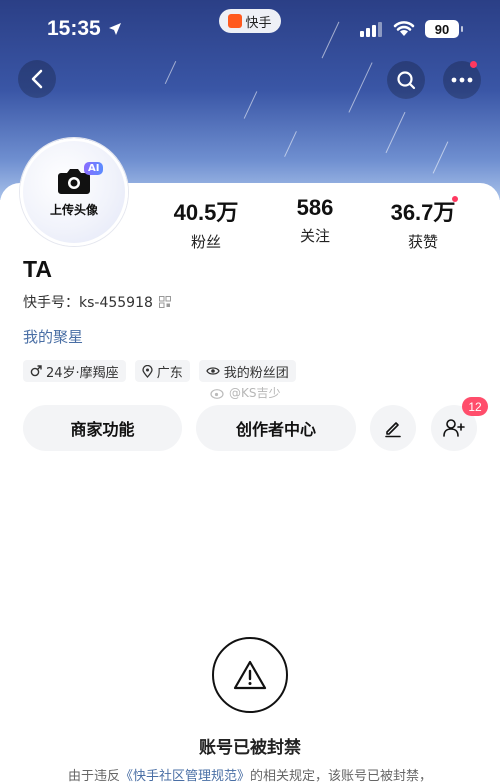  I want to click on stat-likes: 36.7万 获赞, so click(423, 223).